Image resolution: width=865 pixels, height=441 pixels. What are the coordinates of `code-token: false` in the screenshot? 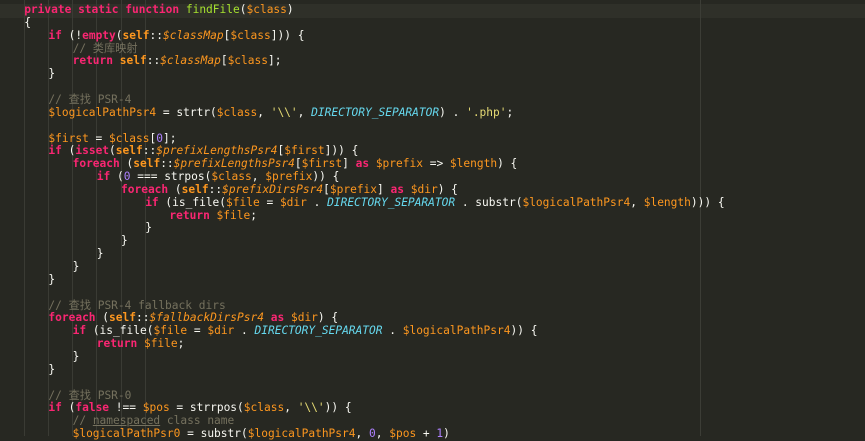 It's located at (92, 408).